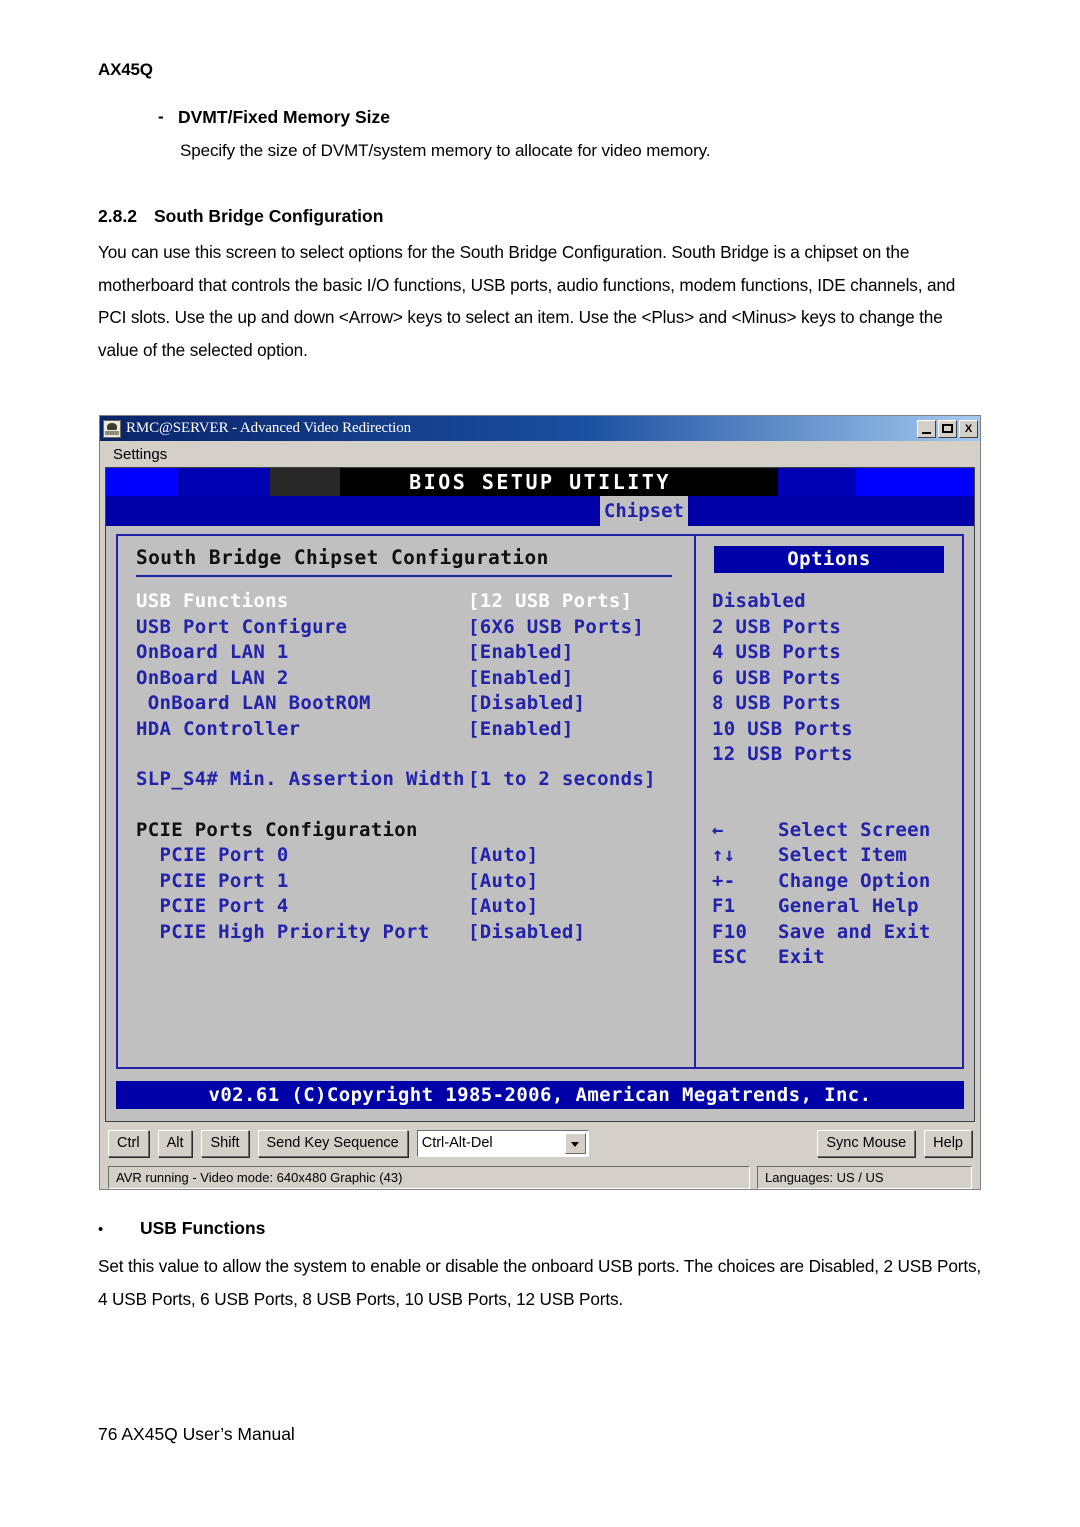 This screenshot has width=1080, height=1527. Describe the element at coordinates (415, 653) in the screenshot. I see `setting-row-onboard-lan-1: OnBoard LAN 1 [Enabled]` at that location.